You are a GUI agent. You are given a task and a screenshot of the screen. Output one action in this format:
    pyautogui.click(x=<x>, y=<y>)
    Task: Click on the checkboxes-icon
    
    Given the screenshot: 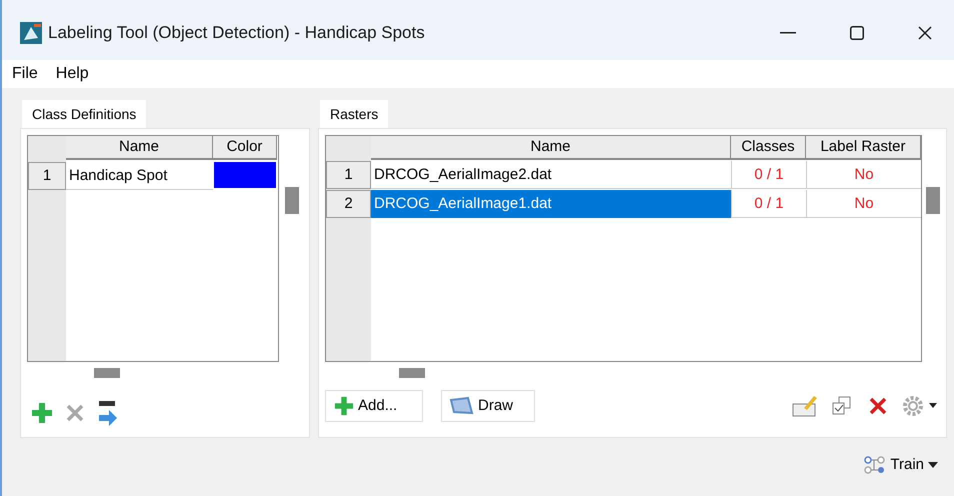 What is the action you would take?
    pyautogui.click(x=842, y=406)
    